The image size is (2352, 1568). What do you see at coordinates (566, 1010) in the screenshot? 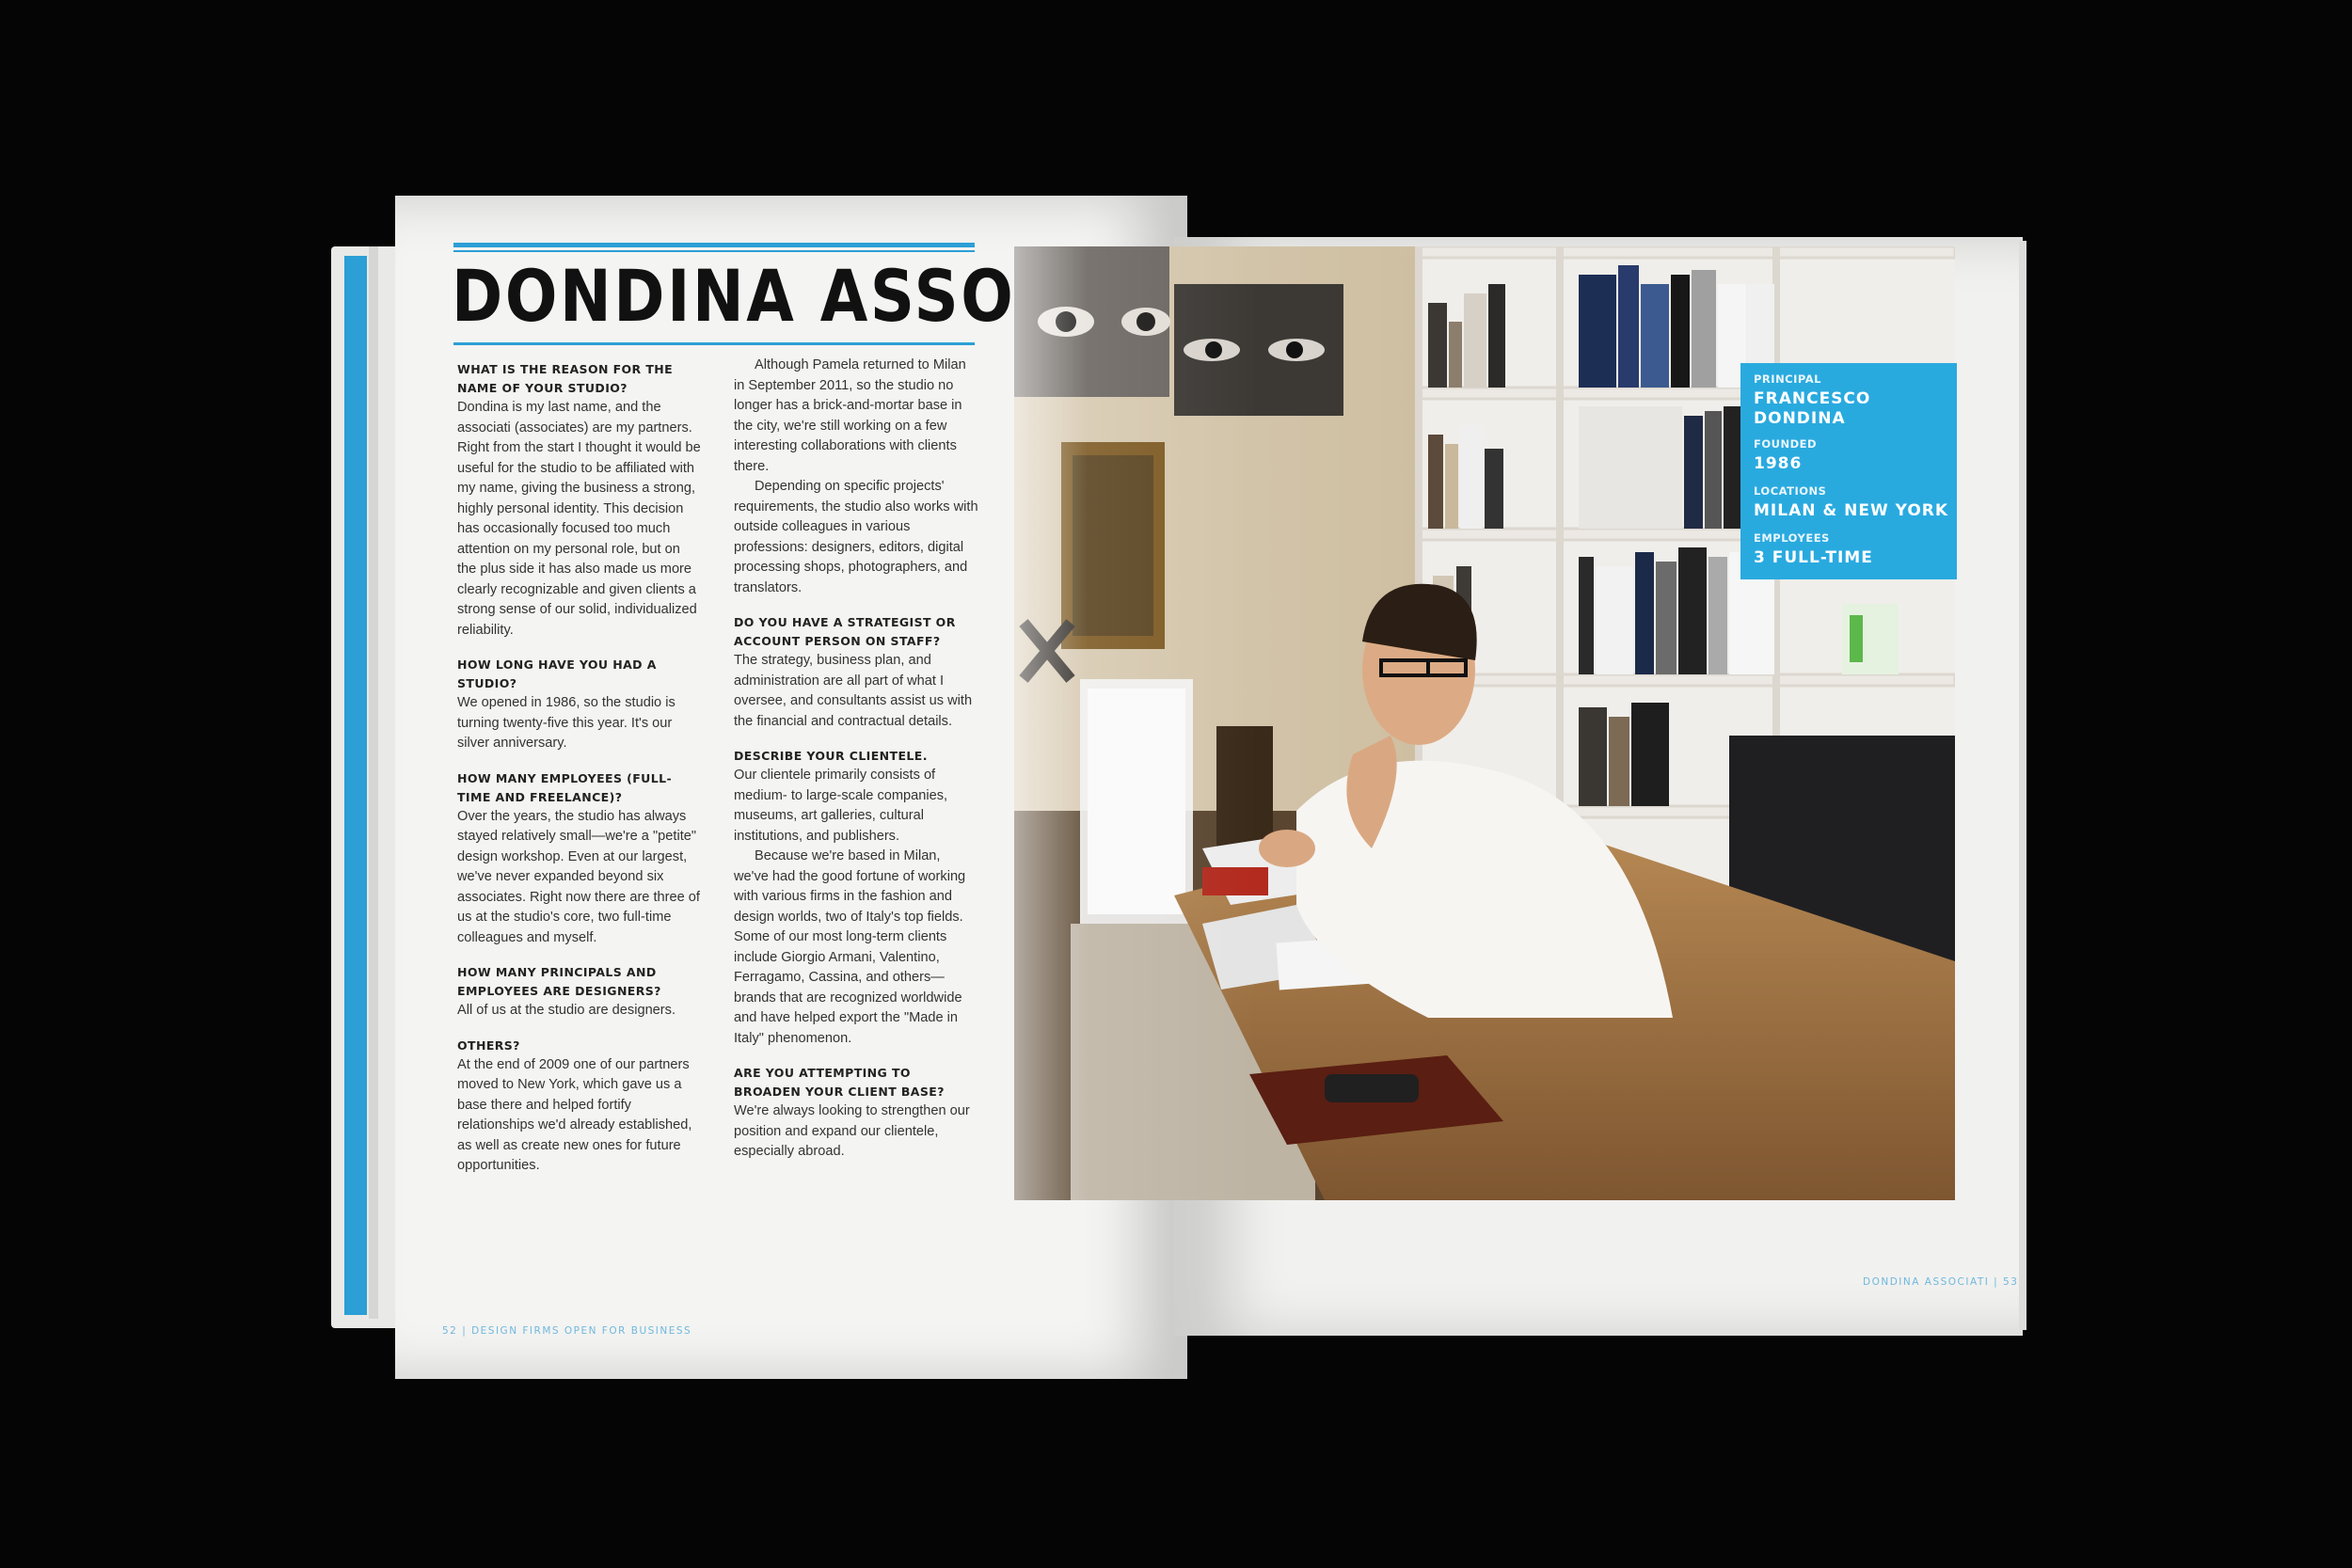
I see `answer-paragraph: All of us at the studio are designers.` at bounding box center [566, 1010].